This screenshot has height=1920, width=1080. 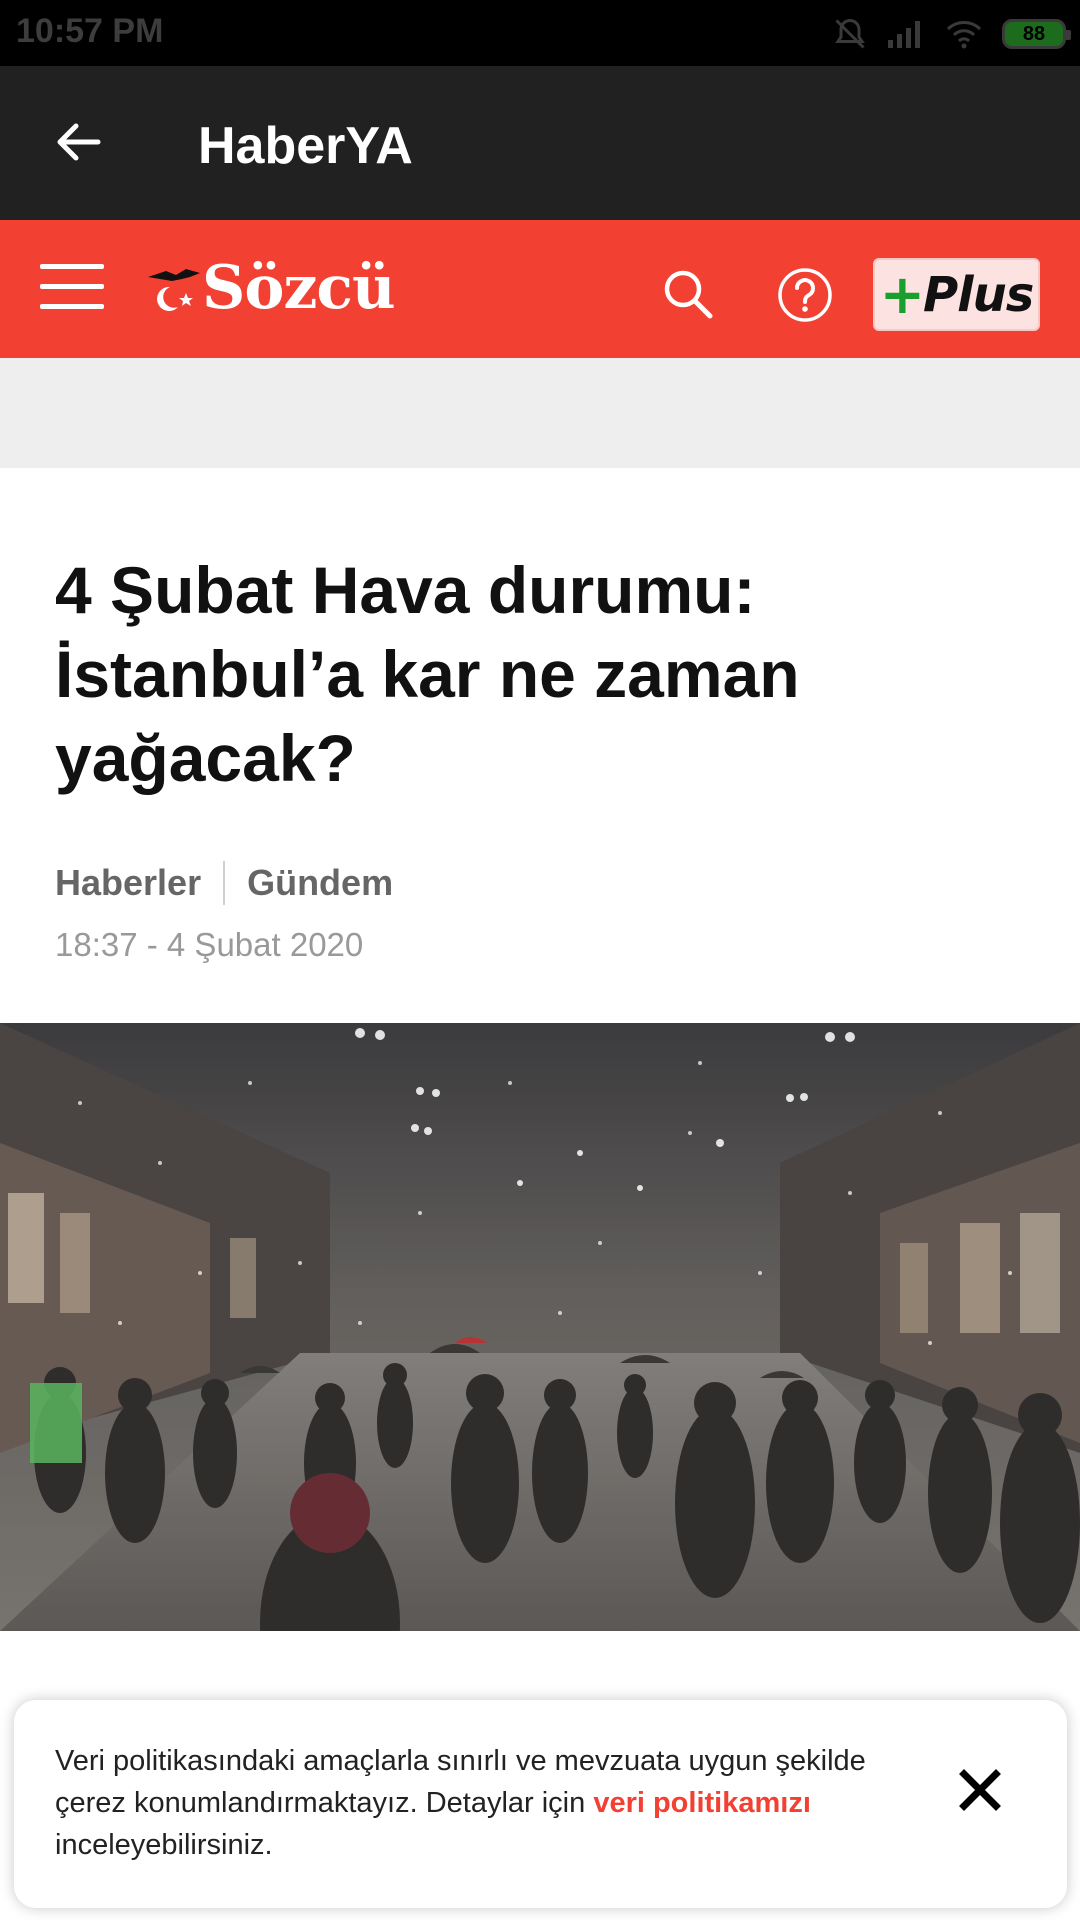 I want to click on ad-placeholder, so click(x=540, y=413).